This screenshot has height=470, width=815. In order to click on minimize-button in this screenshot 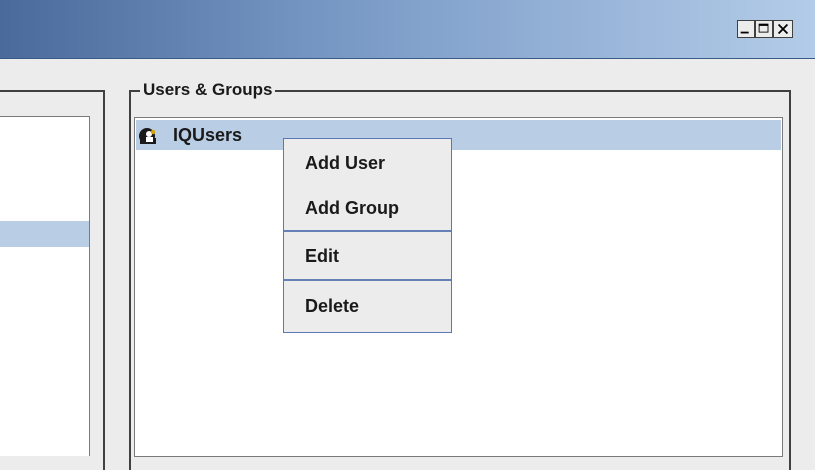, I will do `click(746, 29)`.